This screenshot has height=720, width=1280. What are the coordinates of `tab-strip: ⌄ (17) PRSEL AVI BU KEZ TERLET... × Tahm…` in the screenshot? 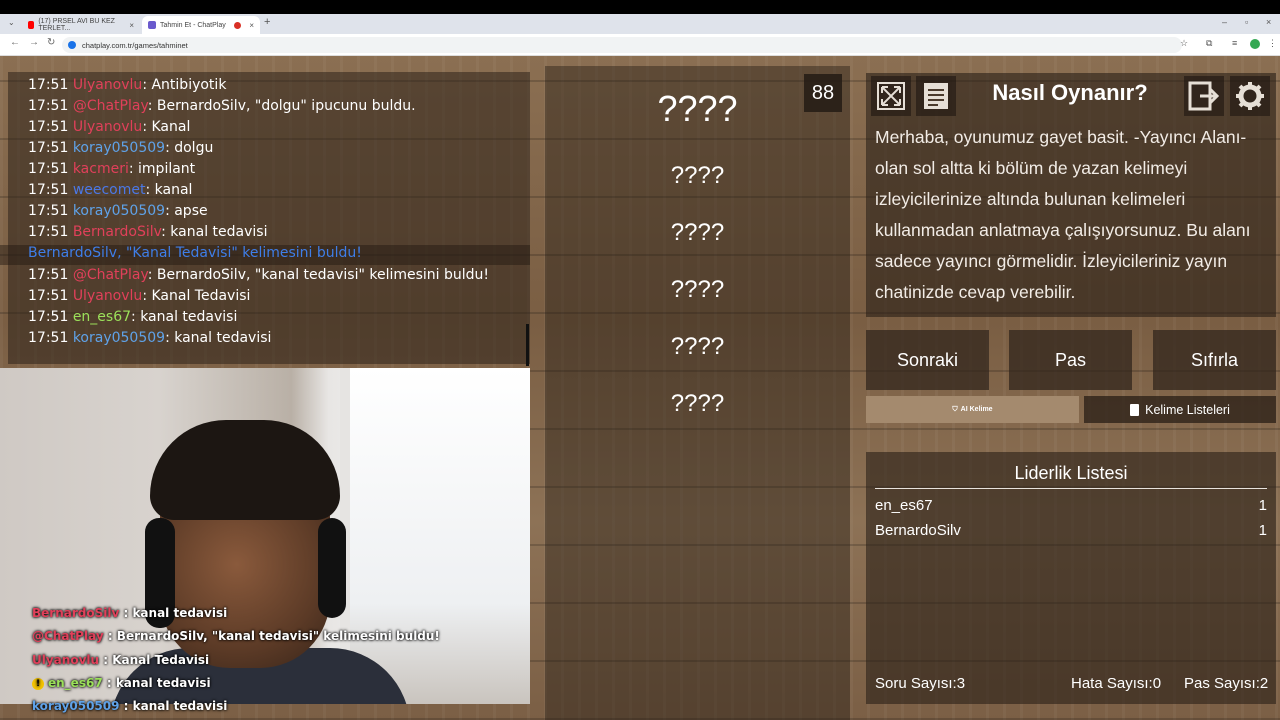 It's located at (640, 24).